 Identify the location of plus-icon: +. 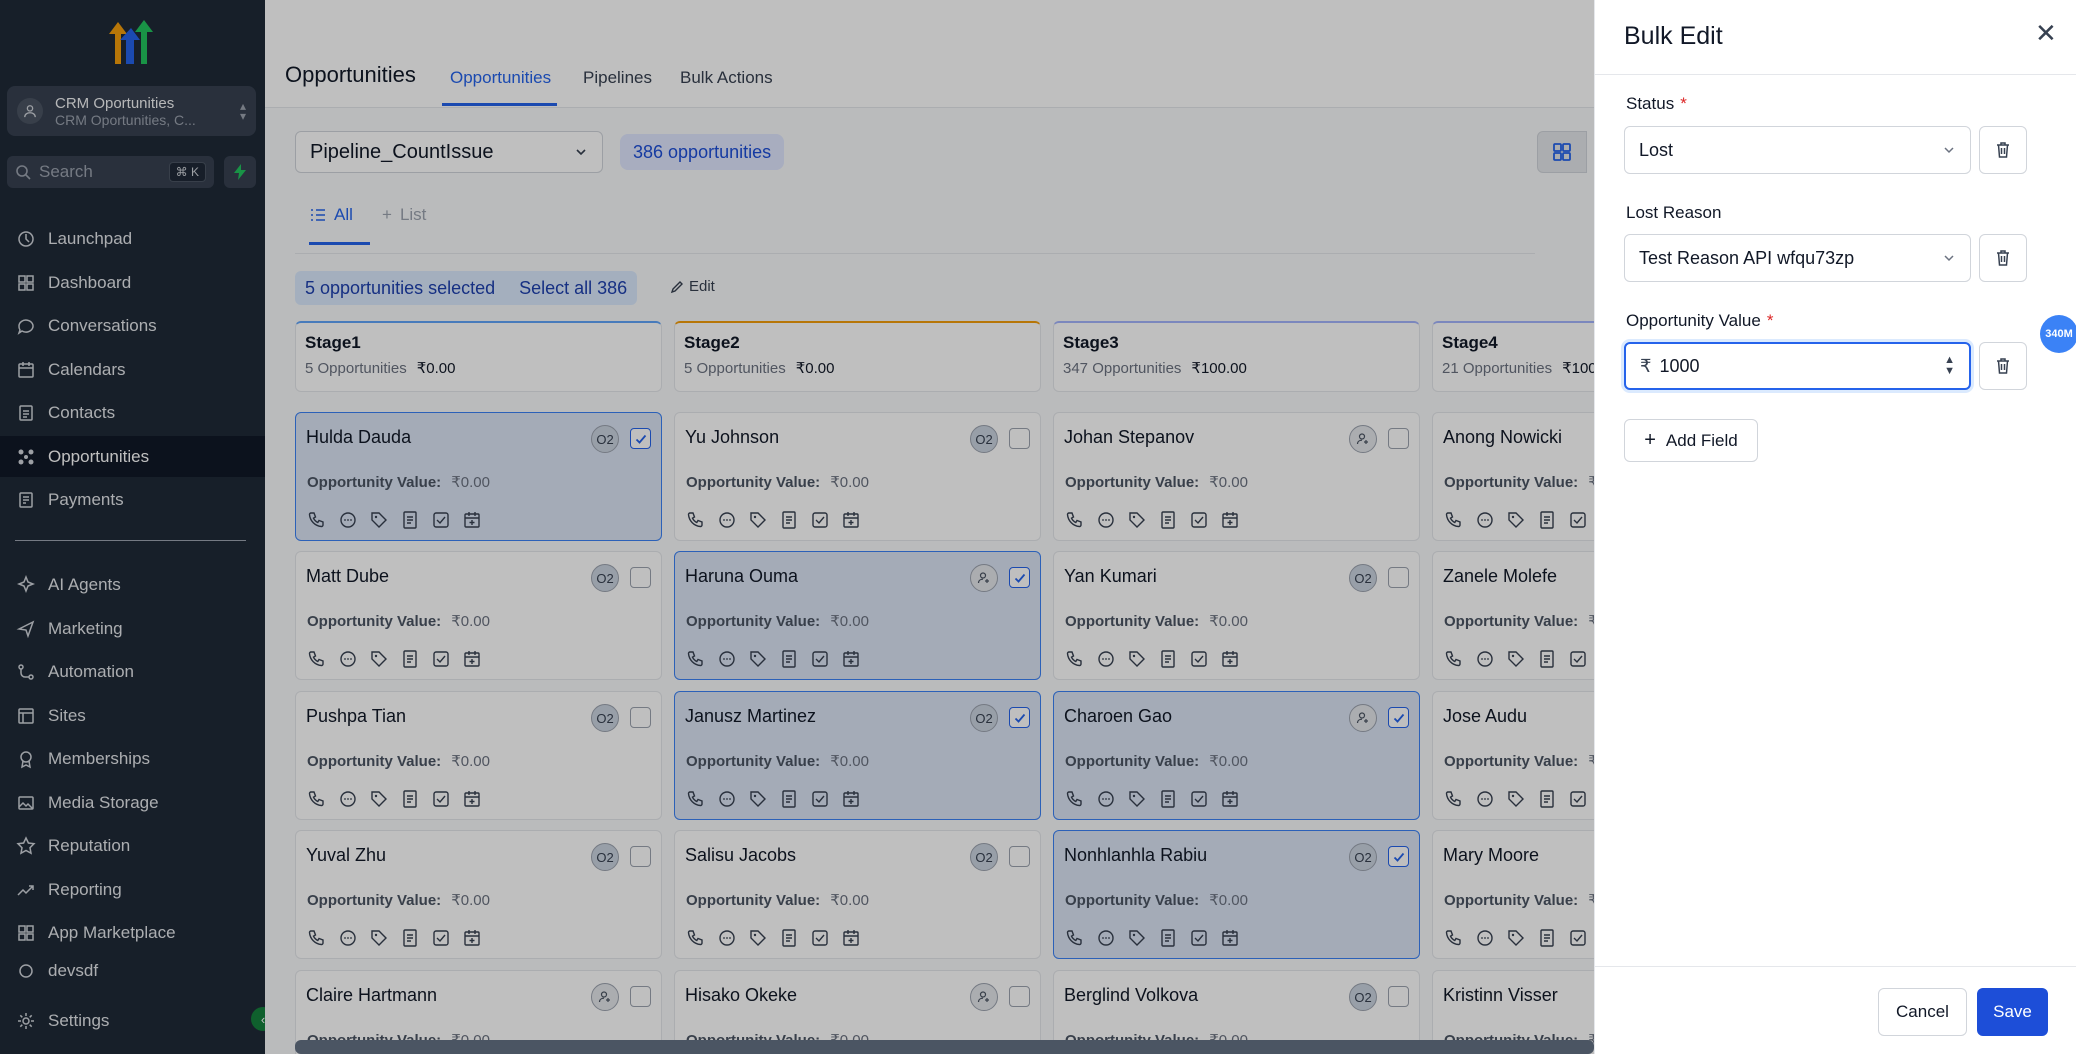
(1650, 440).